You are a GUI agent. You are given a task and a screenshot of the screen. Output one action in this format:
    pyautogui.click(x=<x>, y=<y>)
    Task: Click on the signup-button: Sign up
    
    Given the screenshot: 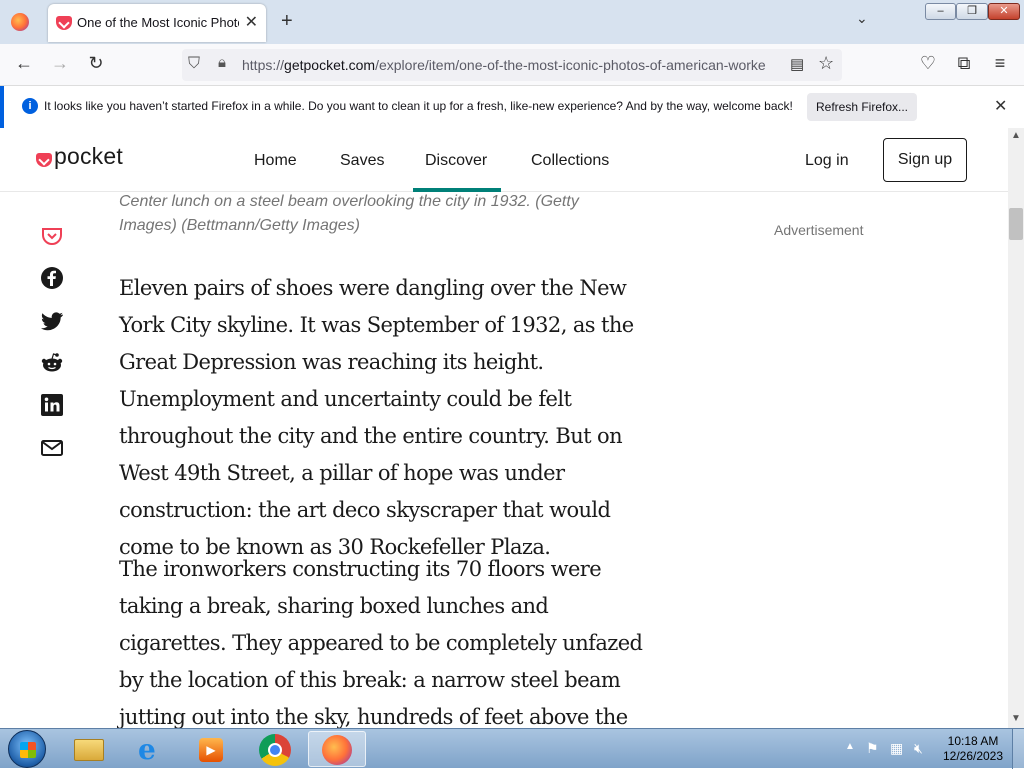 What is the action you would take?
    pyautogui.click(x=925, y=160)
    